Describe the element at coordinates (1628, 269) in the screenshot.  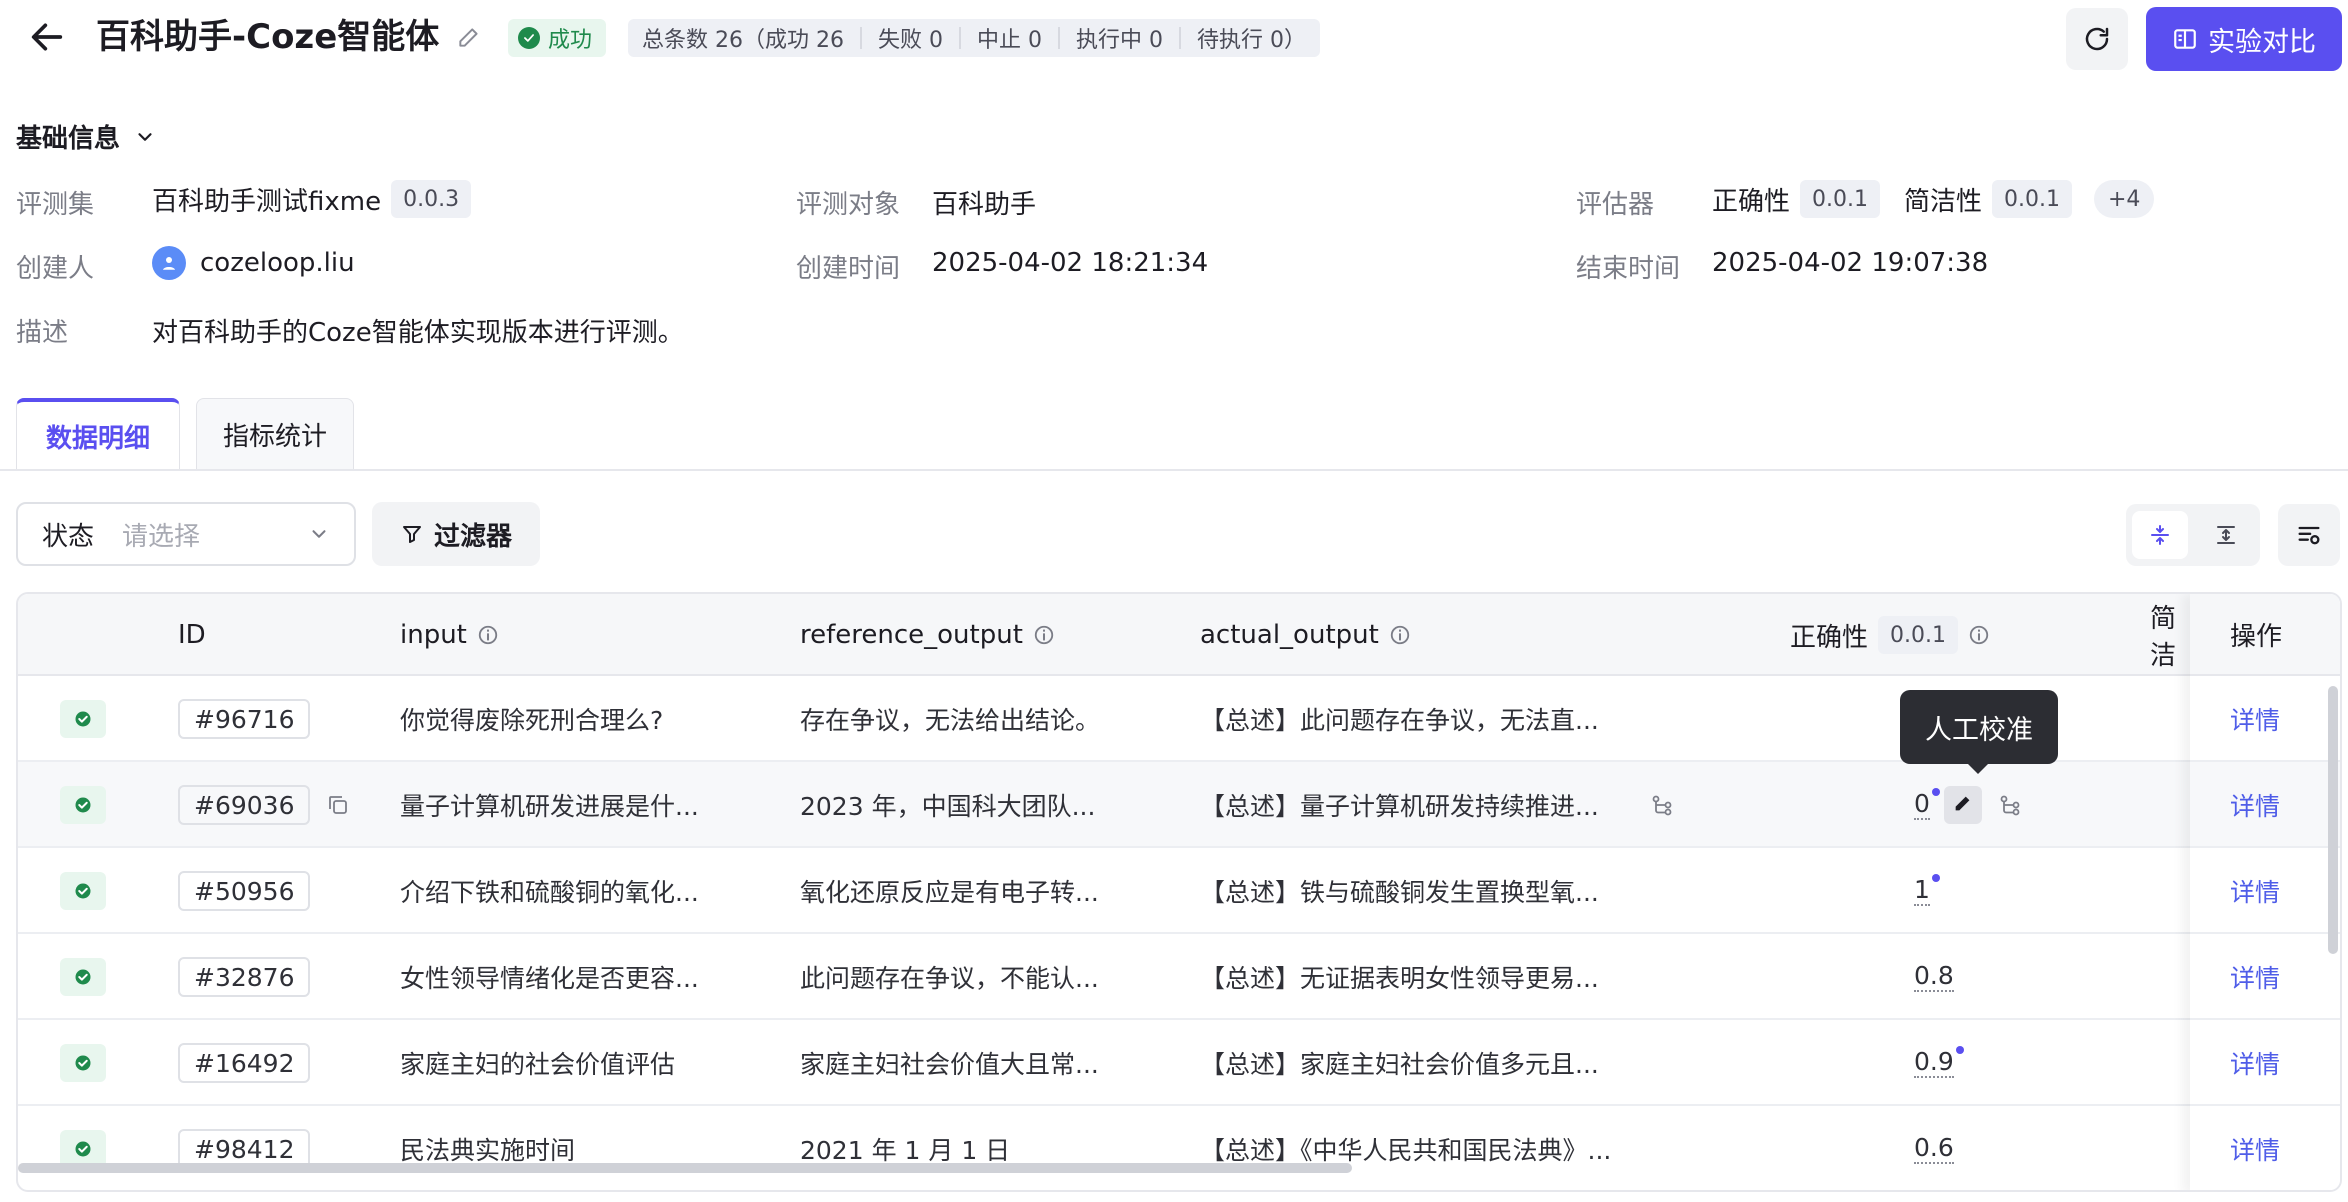
I see `ended-label: 结束时间` at that location.